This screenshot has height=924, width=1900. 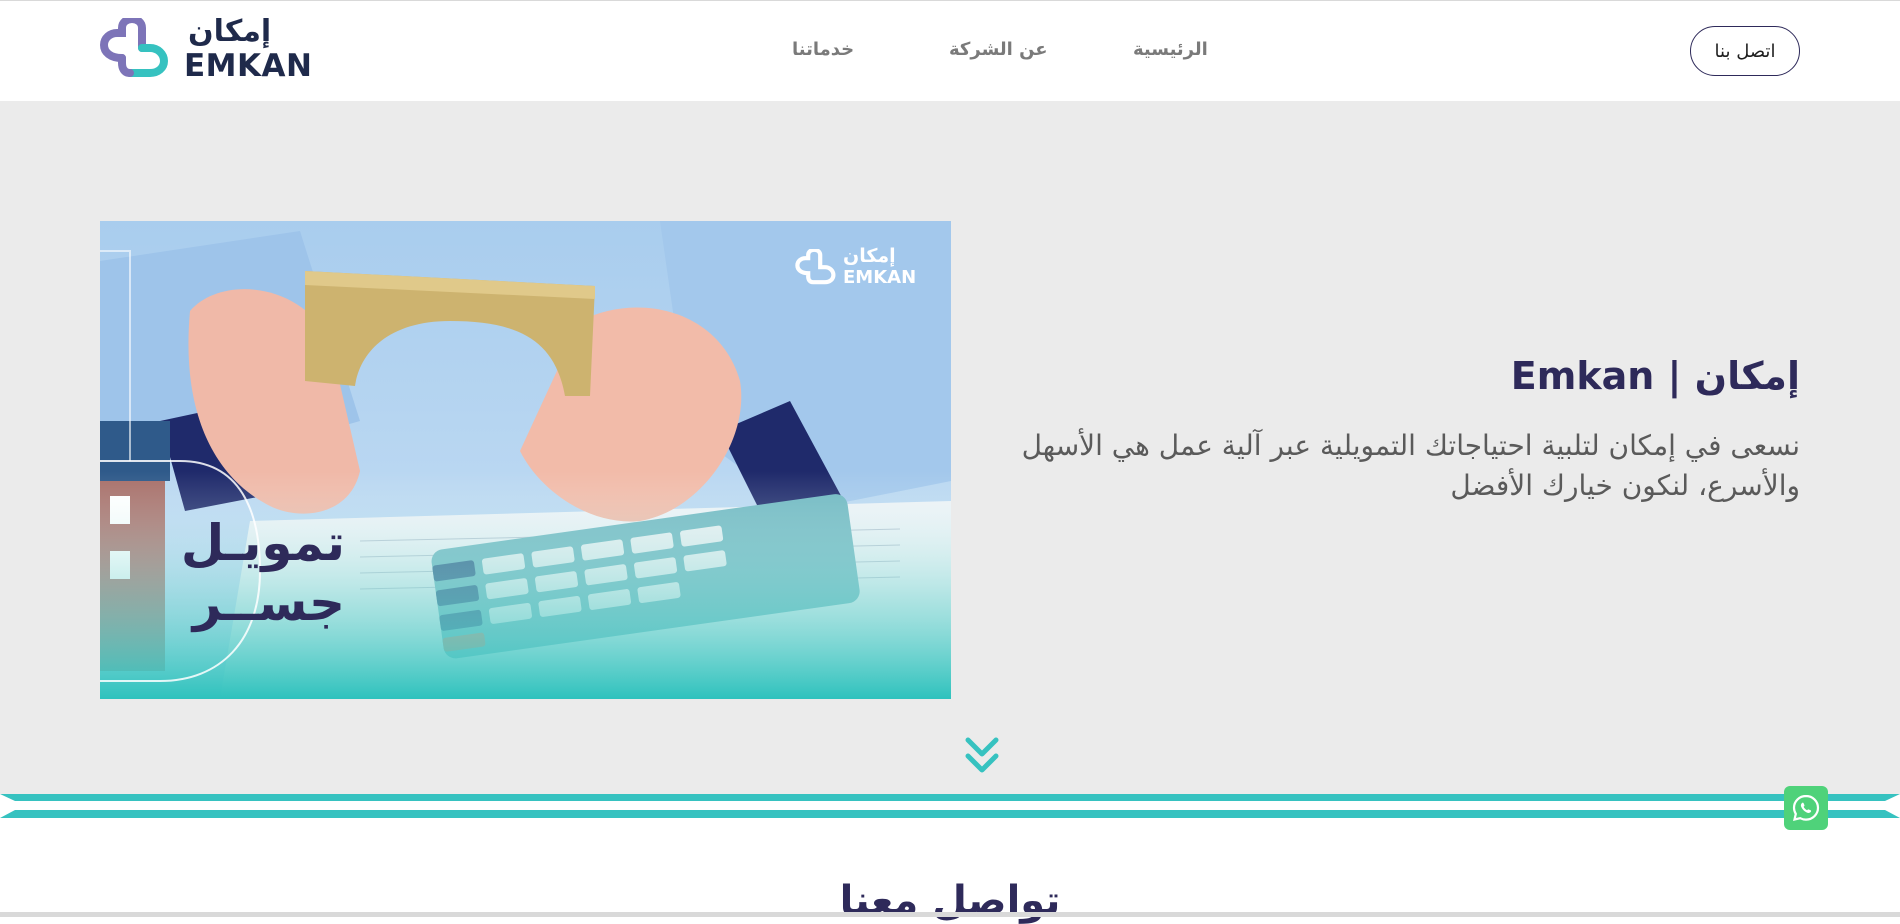 What do you see at coordinates (869, 256) in the screenshot?
I see `image-logo-arabic: إمكان` at bounding box center [869, 256].